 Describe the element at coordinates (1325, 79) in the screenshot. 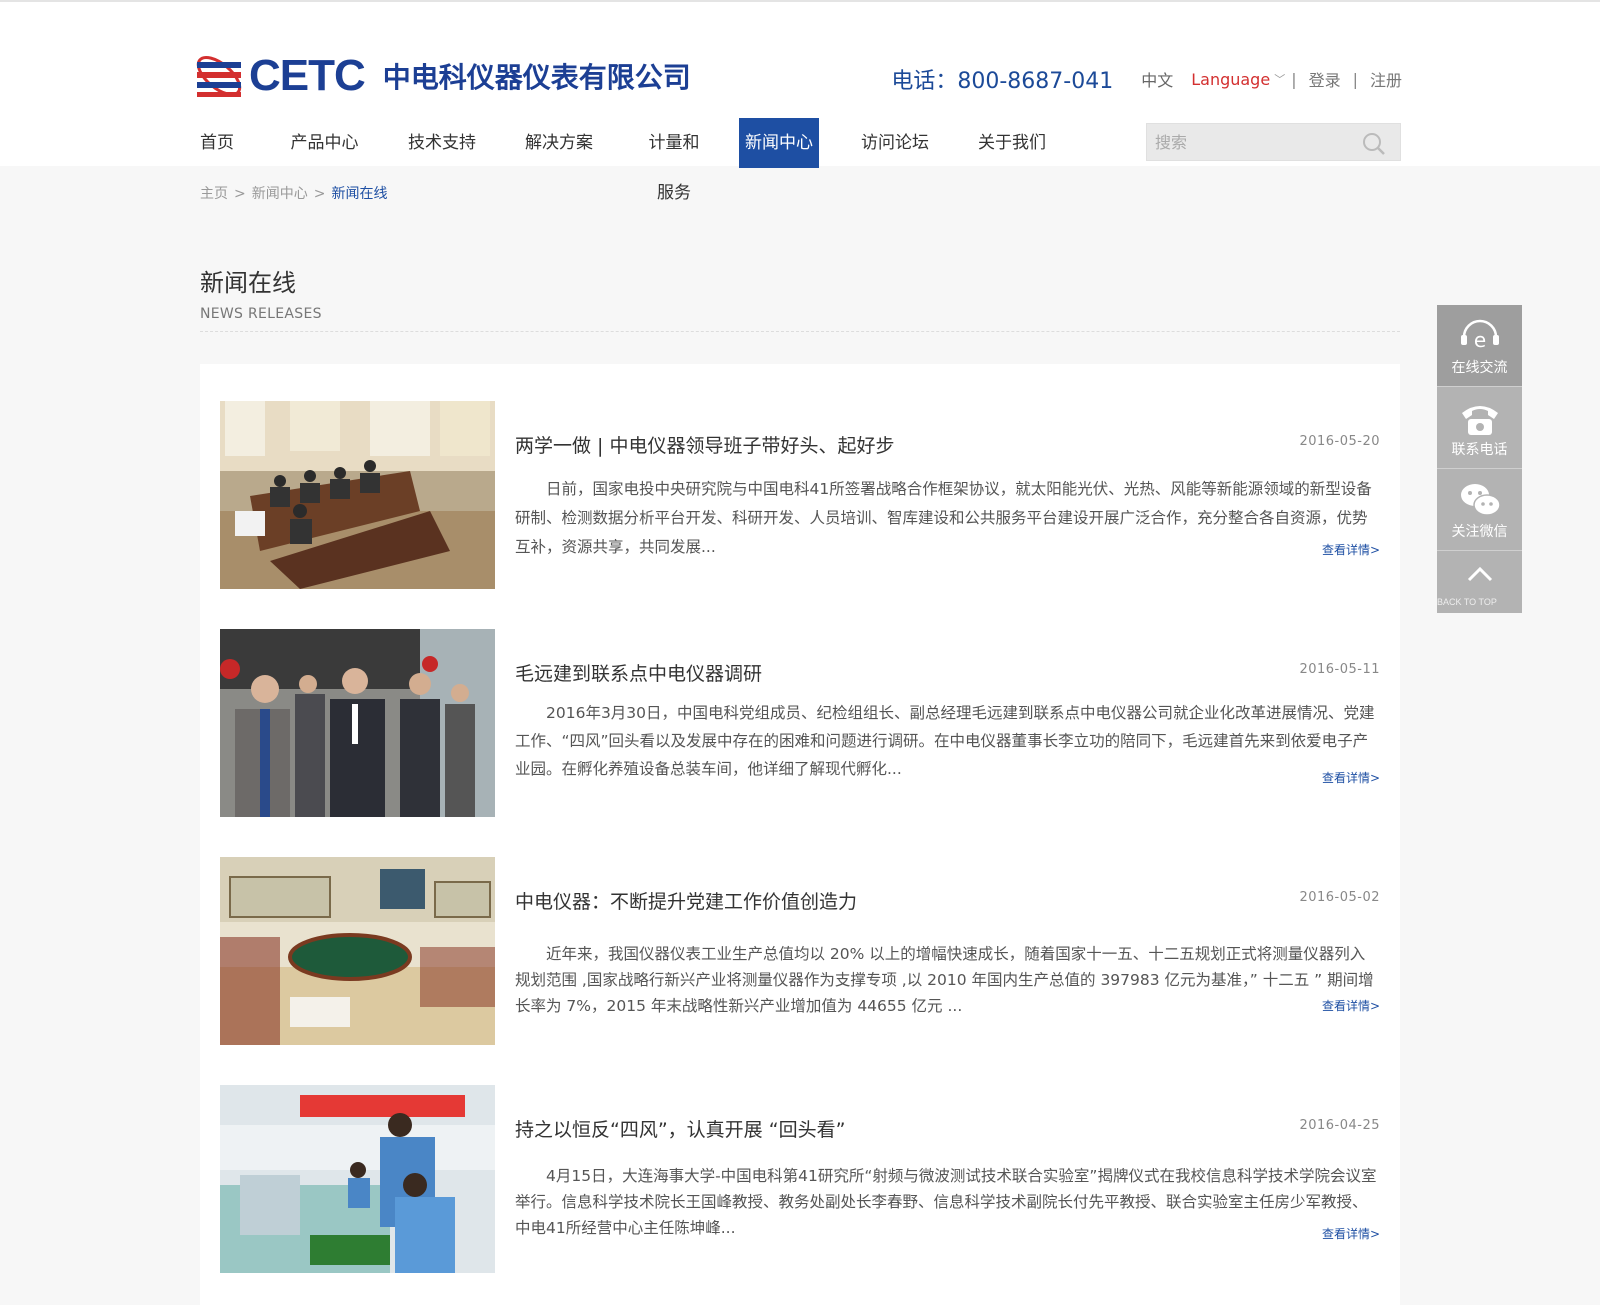

I see `login-link: 登录` at that location.